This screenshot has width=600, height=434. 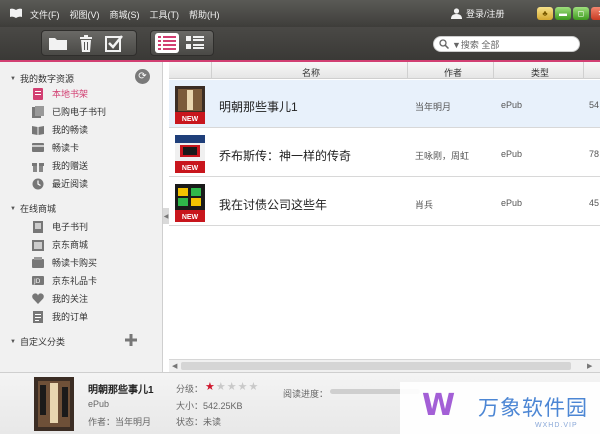 What do you see at coordinates (16, 13) in the screenshot?
I see `app-logo-icon` at bounding box center [16, 13].